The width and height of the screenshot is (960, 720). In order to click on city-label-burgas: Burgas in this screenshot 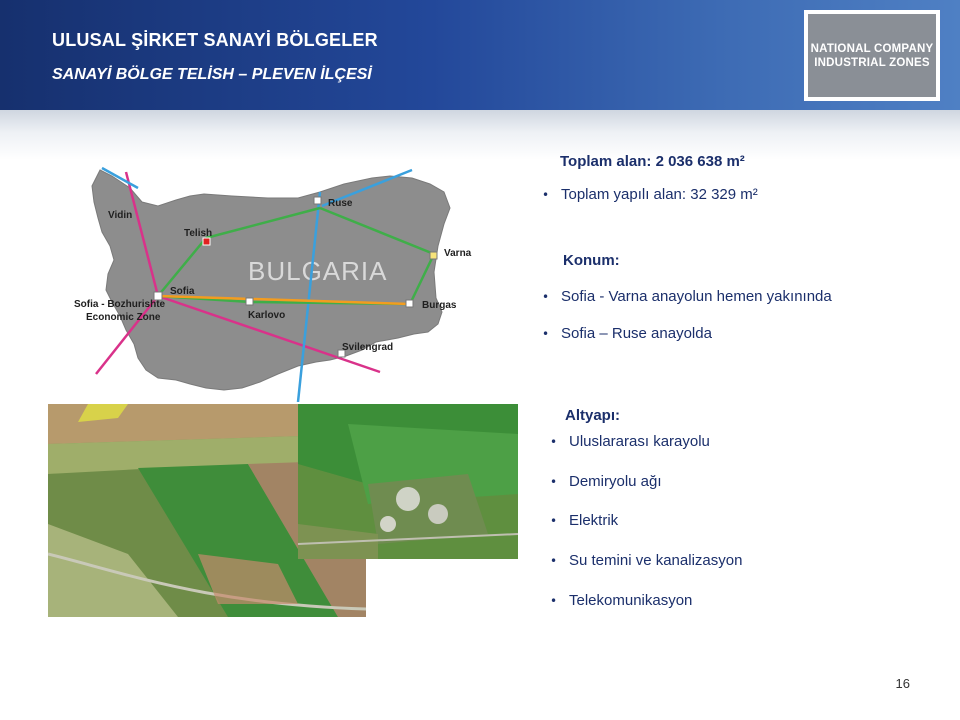, I will do `click(439, 305)`.